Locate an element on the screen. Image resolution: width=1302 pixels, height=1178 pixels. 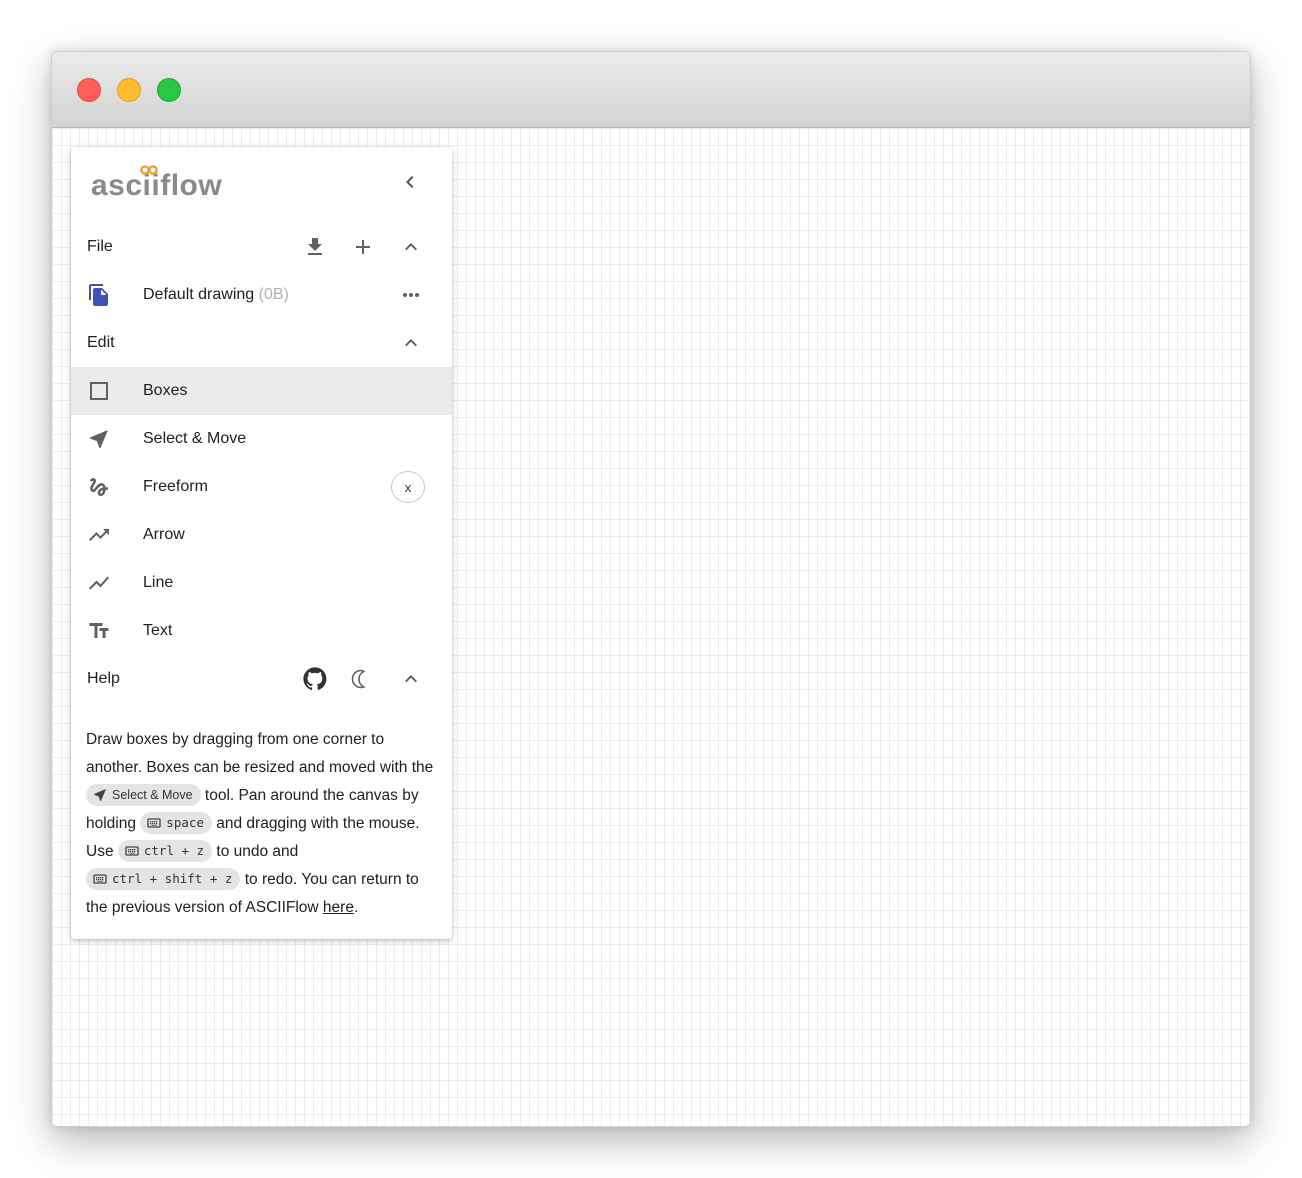
logo-text: asciiflow is located at coordinates (156, 185).